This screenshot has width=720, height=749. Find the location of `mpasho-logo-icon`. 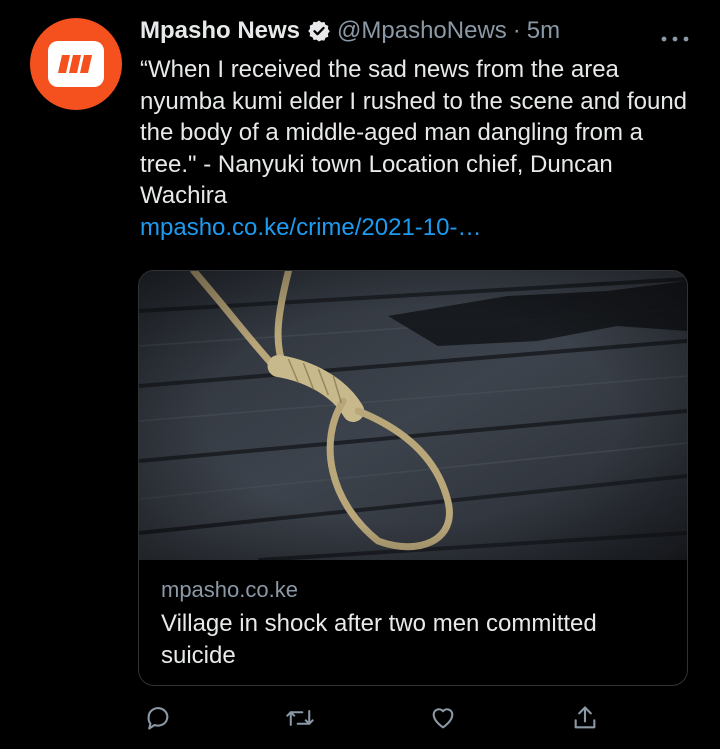

mpasho-logo-icon is located at coordinates (76, 64).